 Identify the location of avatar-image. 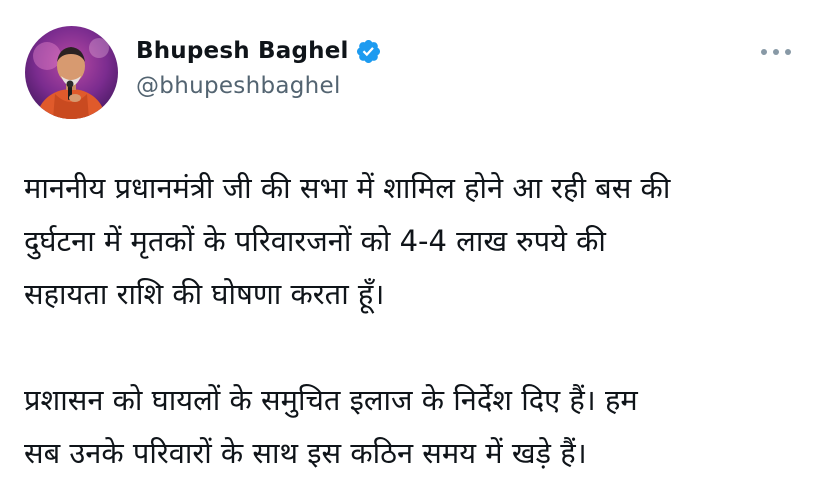
(71, 72).